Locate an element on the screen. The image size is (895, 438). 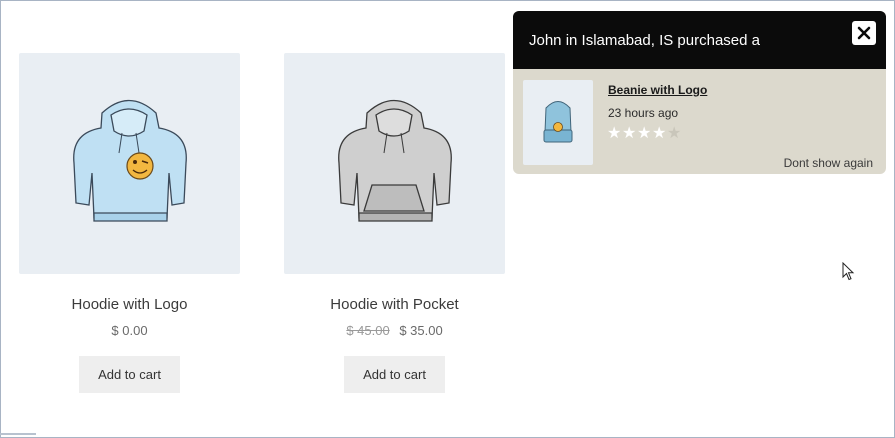
purchase-time: 23 hours ago is located at coordinates (643, 113).